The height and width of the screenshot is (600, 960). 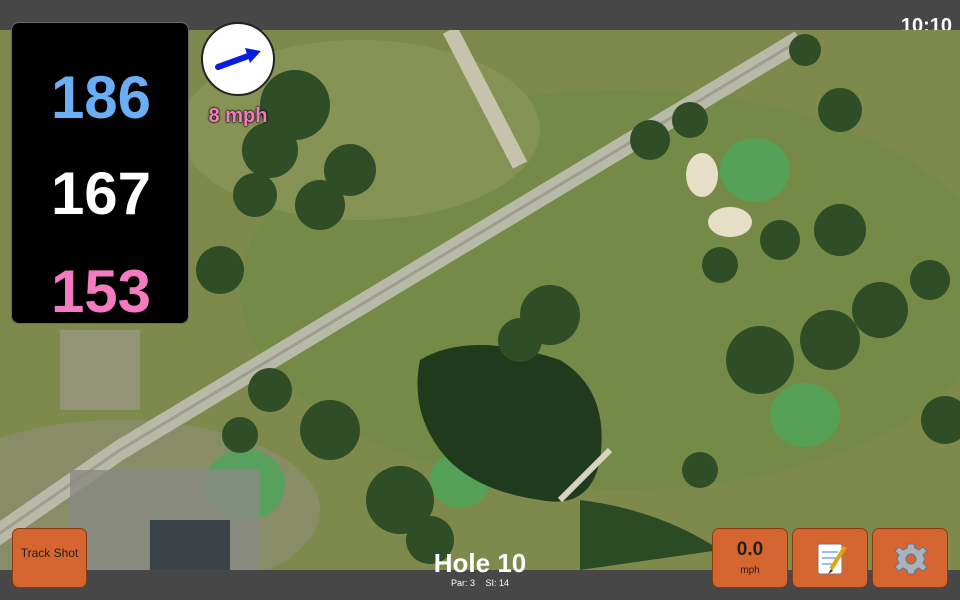 What do you see at coordinates (480, 563) in the screenshot?
I see `hole-title: Hole 10` at bounding box center [480, 563].